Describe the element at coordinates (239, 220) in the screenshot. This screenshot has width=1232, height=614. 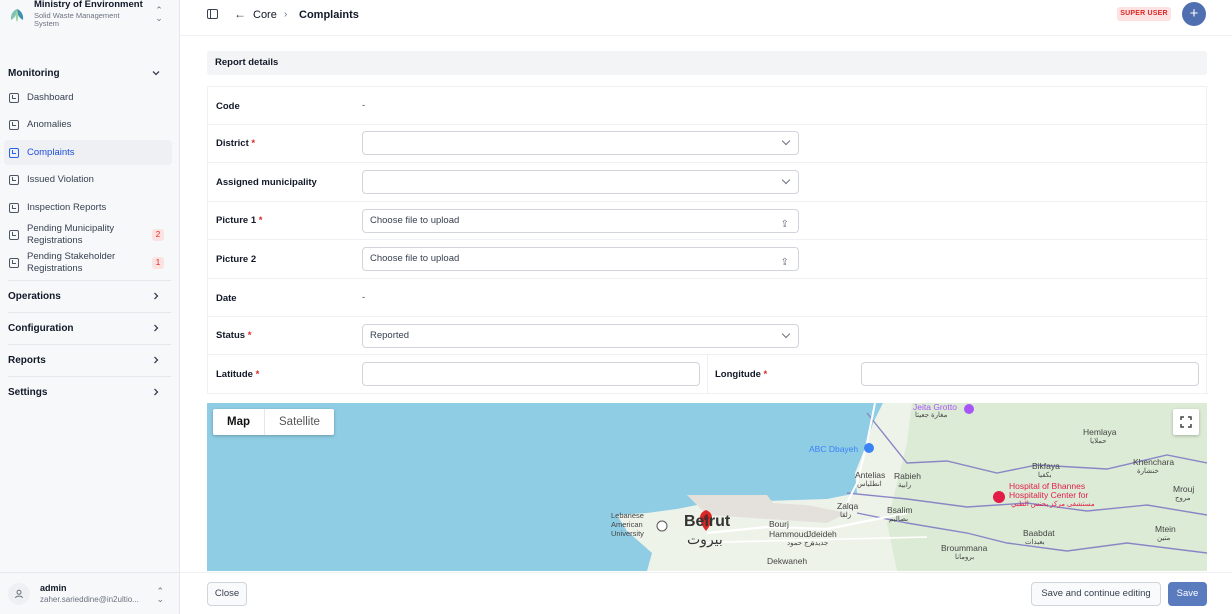
I see `field-label: Picture 1 *` at that location.